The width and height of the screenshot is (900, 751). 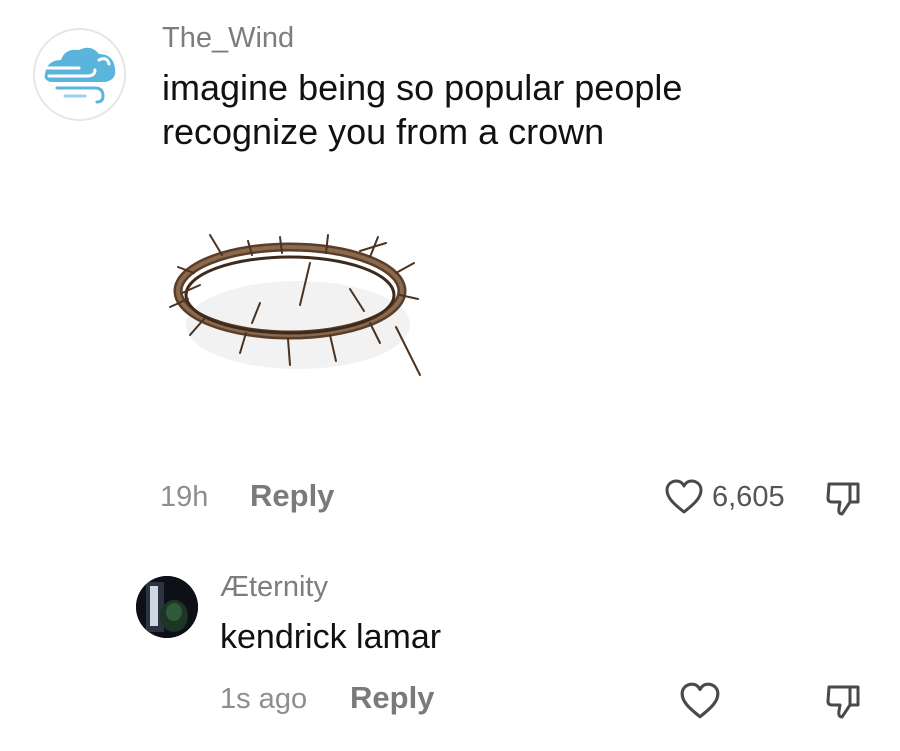 I want to click on username: The_Wind, so click(x=228, y=38).